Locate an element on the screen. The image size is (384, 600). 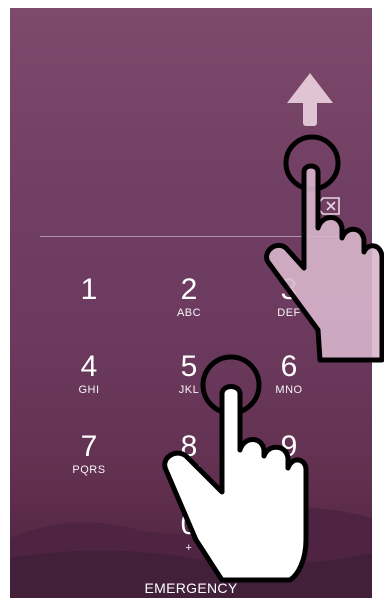
key-2: 2 ABC is located at coordinates (189, 305).